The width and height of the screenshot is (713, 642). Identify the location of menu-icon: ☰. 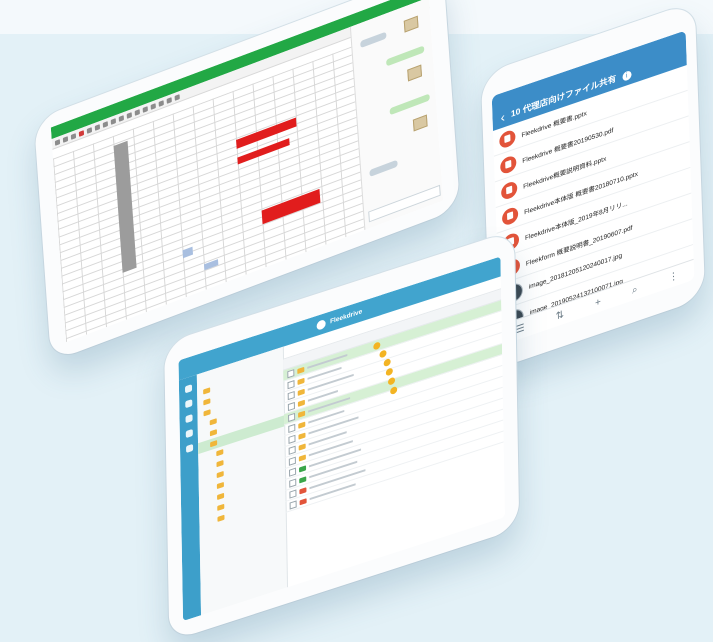
(519, 329).